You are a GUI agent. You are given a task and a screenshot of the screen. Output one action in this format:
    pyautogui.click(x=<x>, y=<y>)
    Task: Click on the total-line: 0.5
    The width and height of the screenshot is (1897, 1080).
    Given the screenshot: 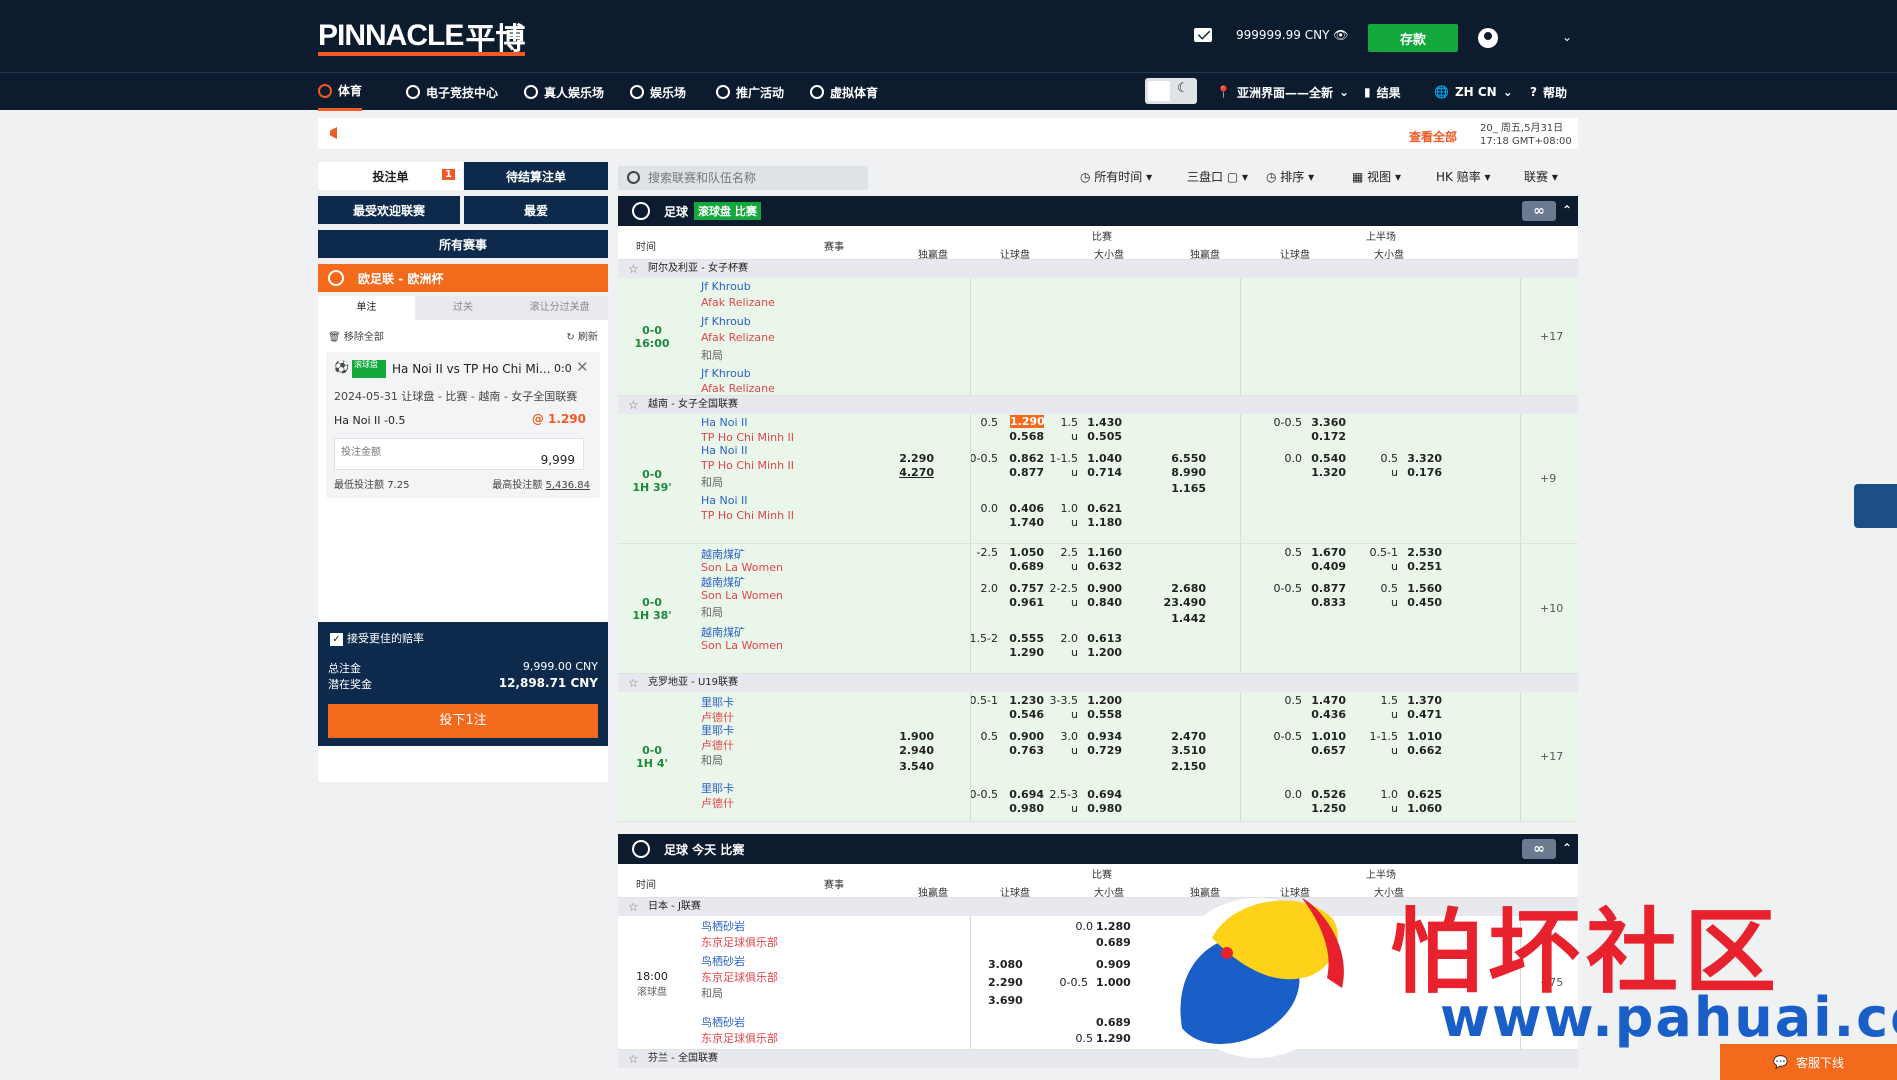 What is the action you would take?
    pyautogui.click(x=1388, y=588)
    